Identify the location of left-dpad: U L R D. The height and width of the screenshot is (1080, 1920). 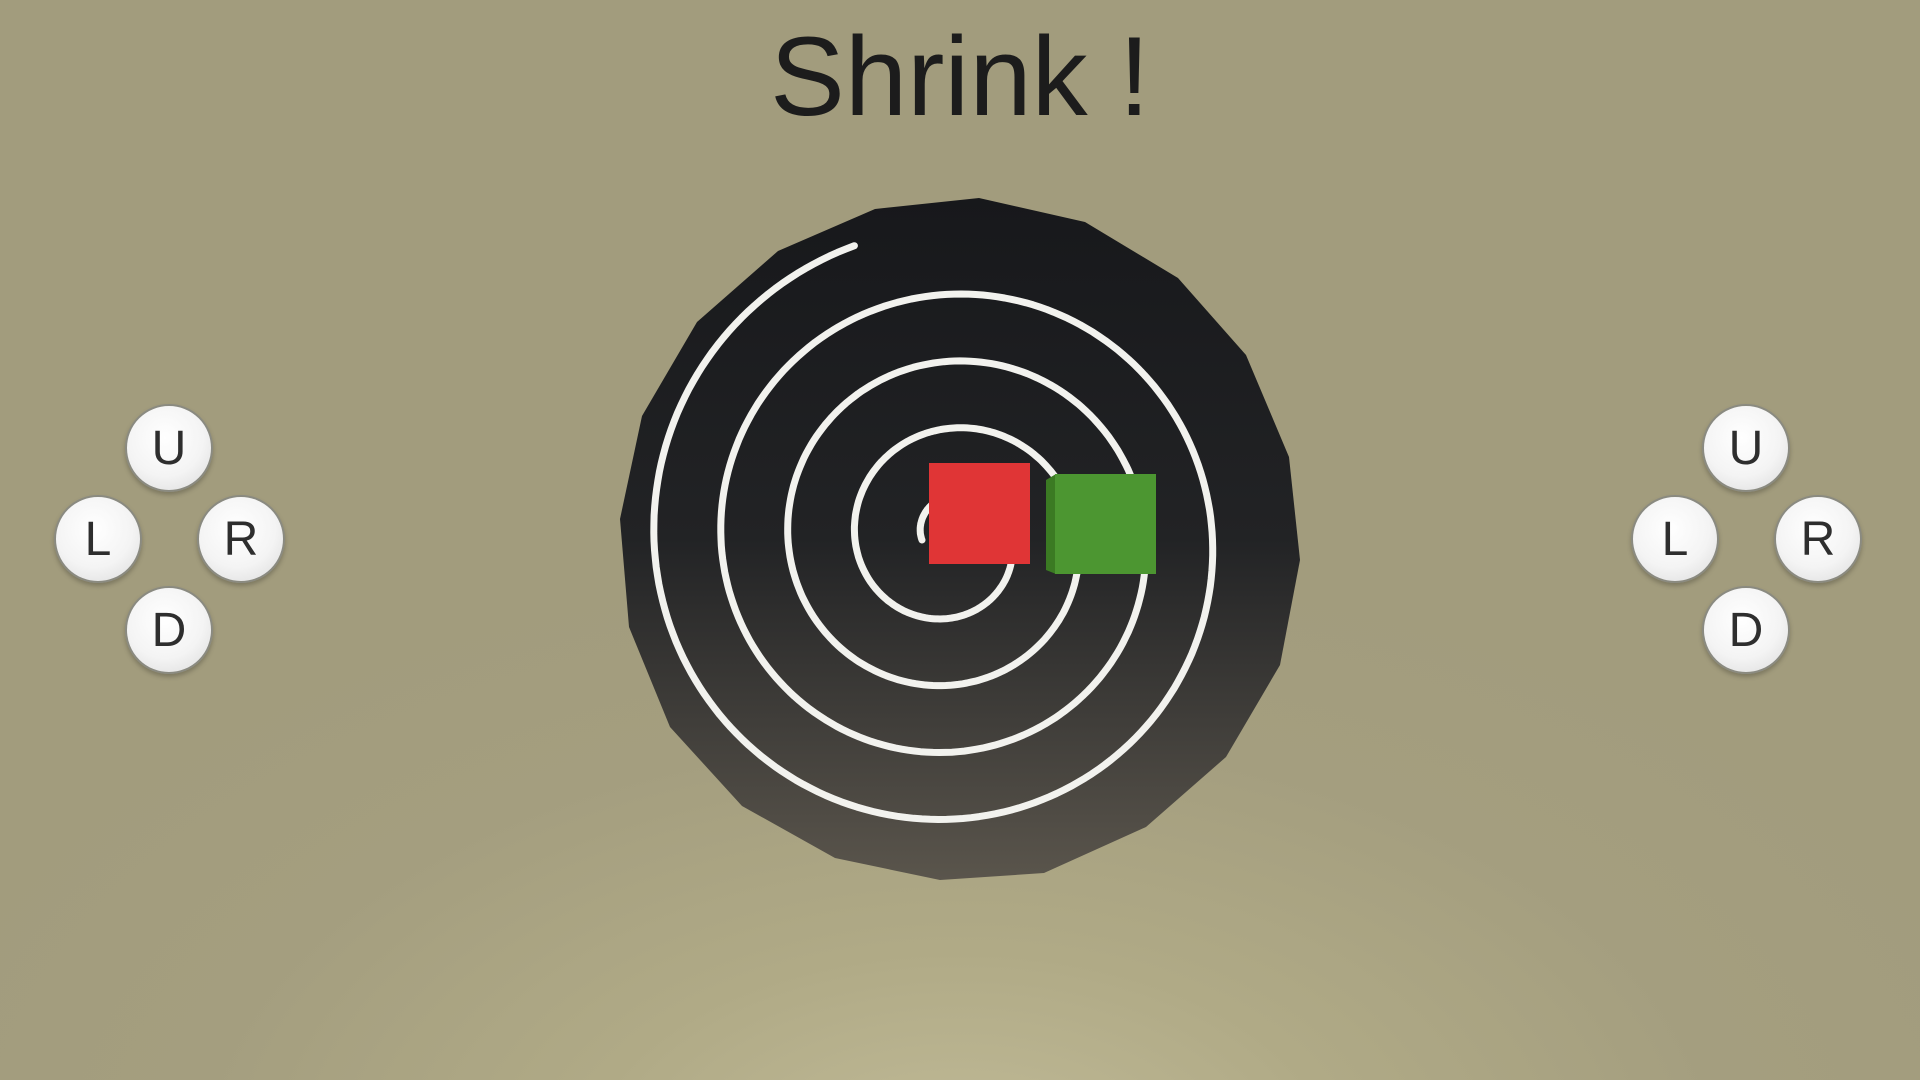
(172, 540).